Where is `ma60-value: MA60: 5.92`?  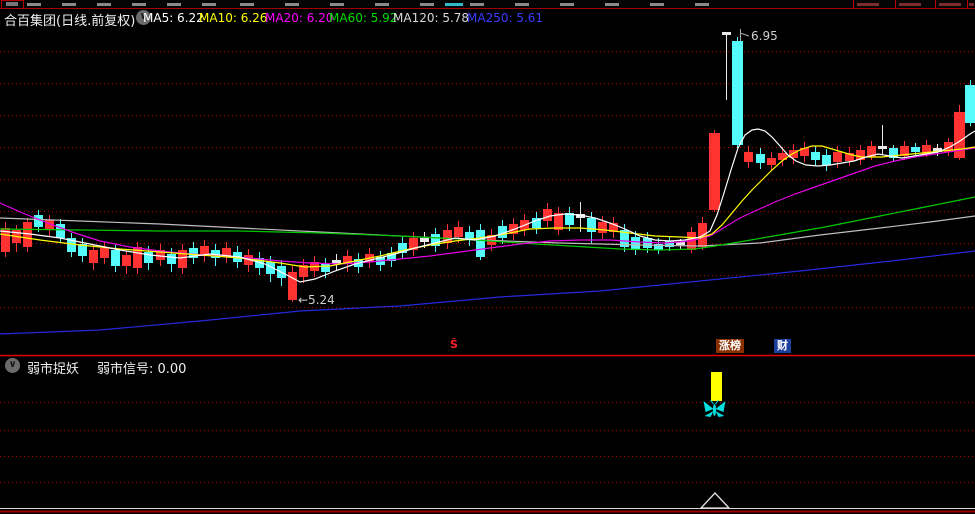
ma60-value: MA60: 5.92 is located at coordinates (363, 18).